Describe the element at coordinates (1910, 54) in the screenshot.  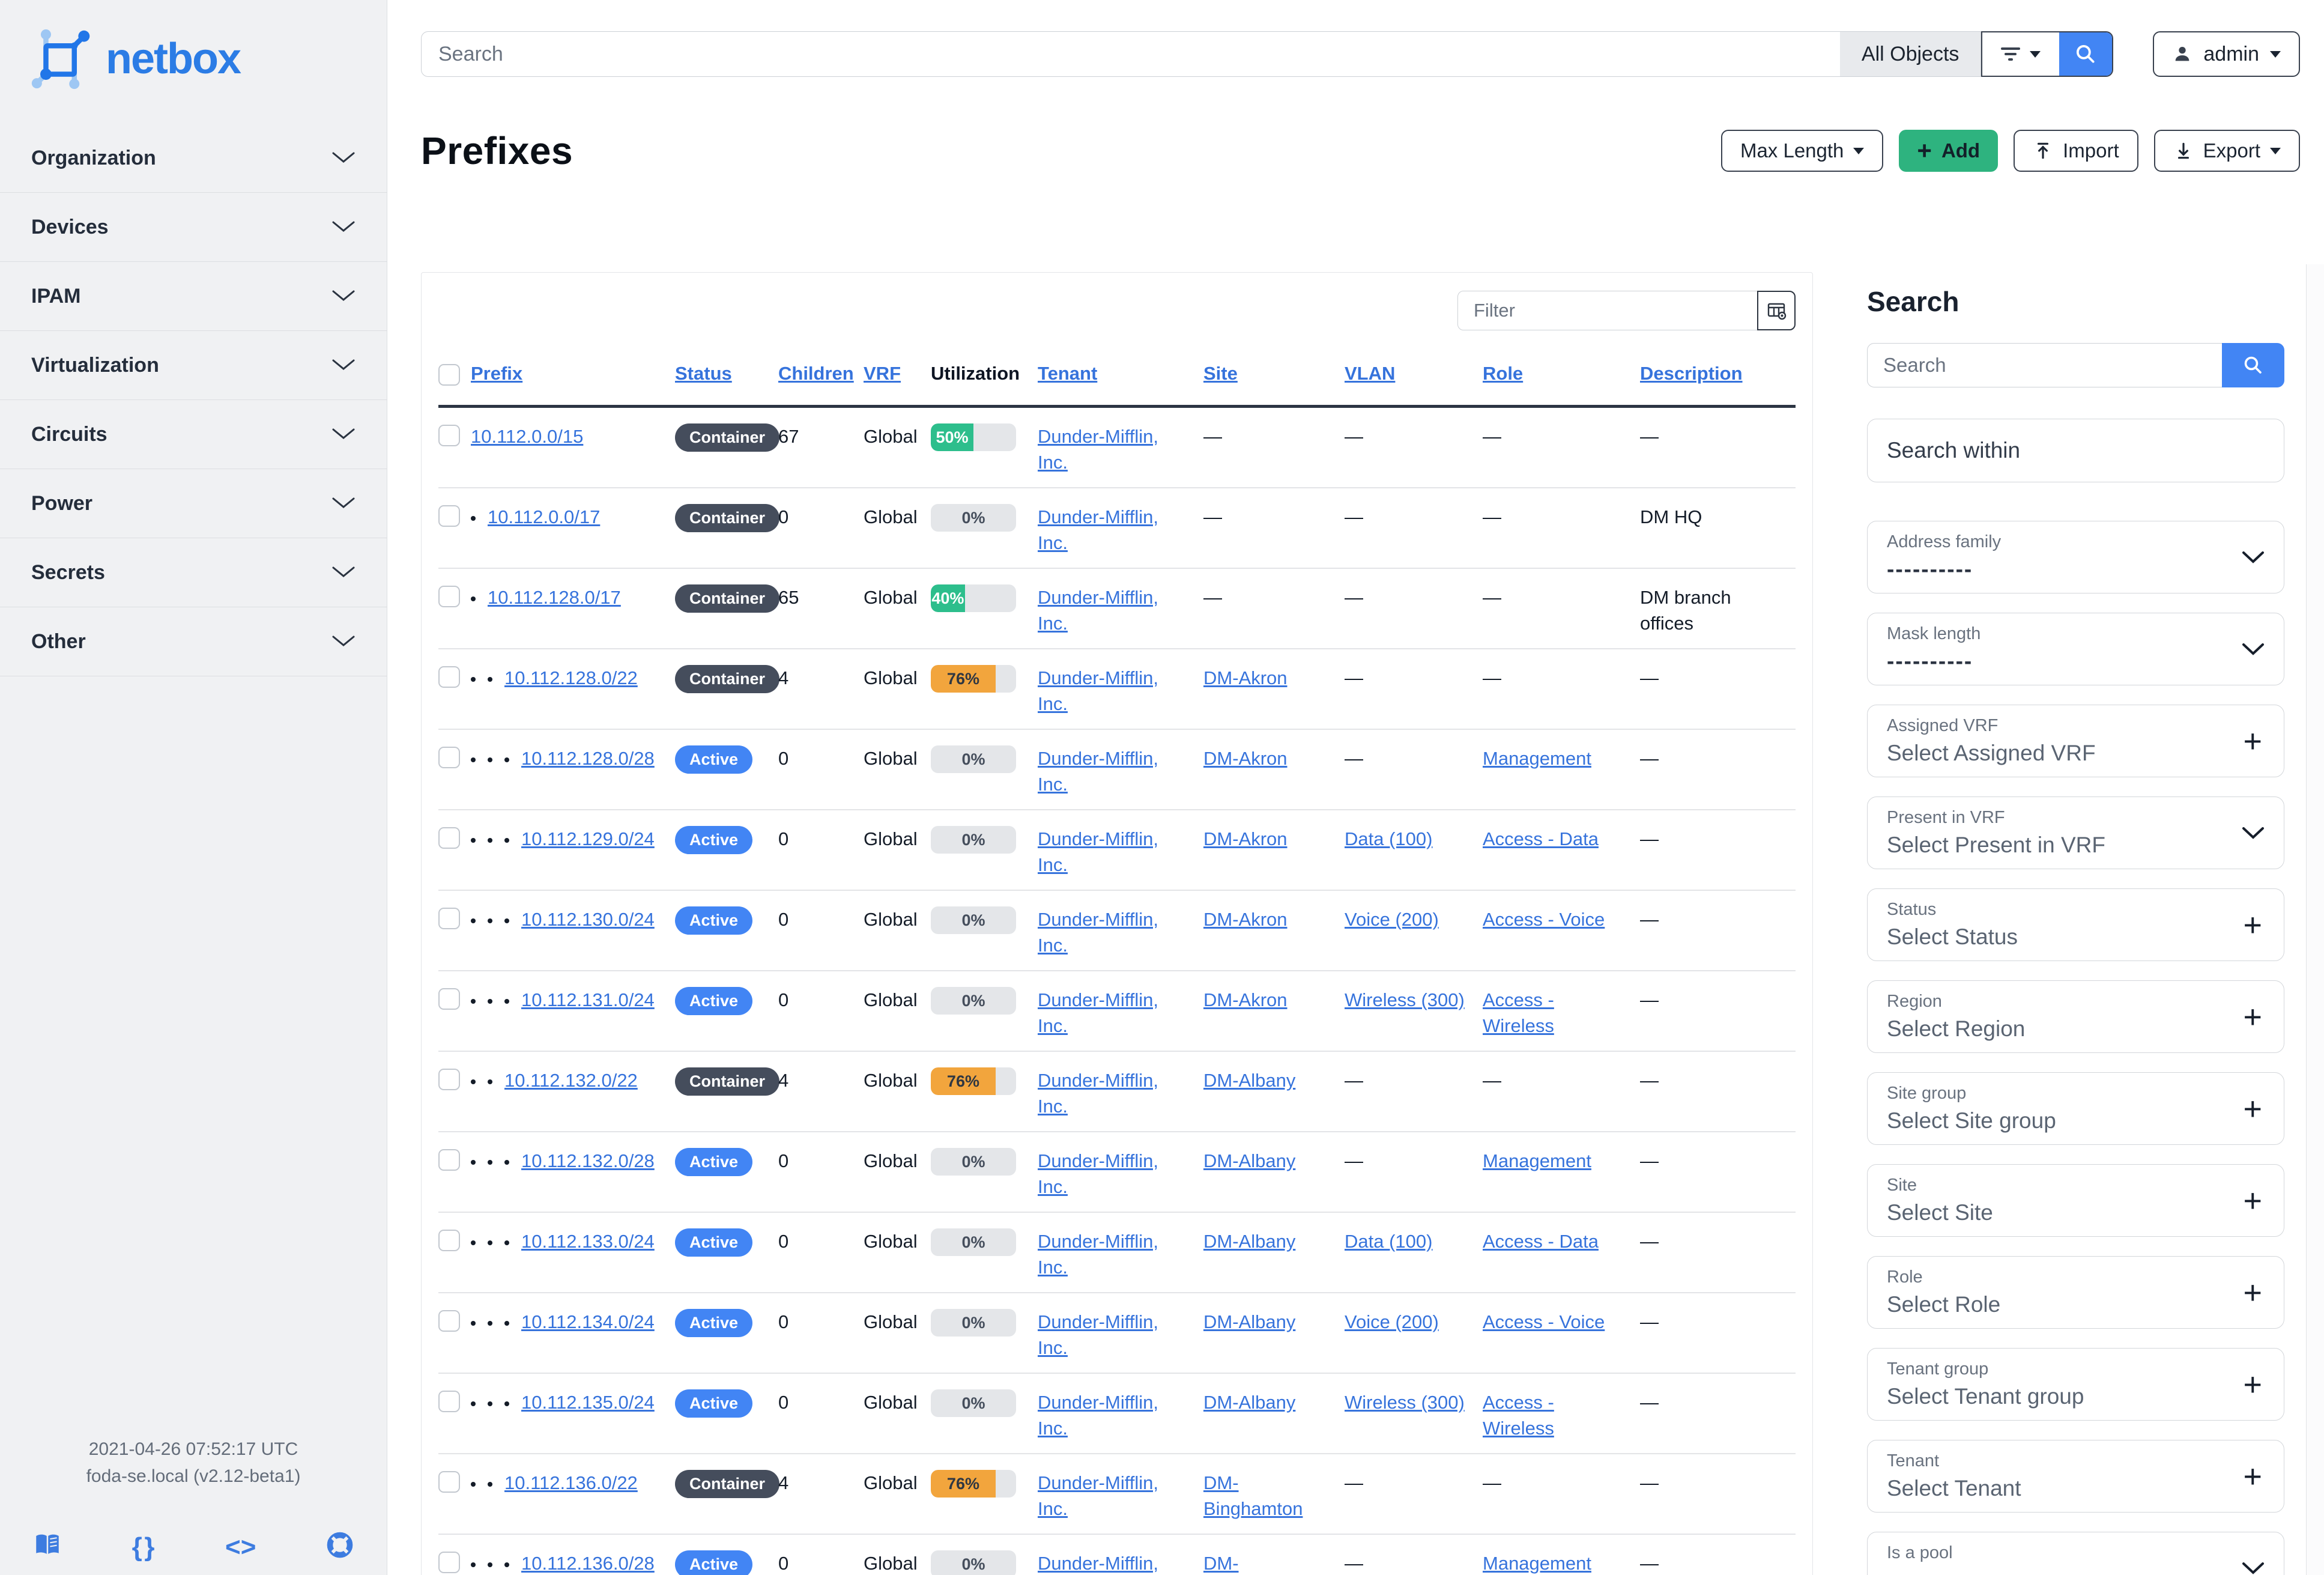
I see `search-scope: All Objects` at that location.